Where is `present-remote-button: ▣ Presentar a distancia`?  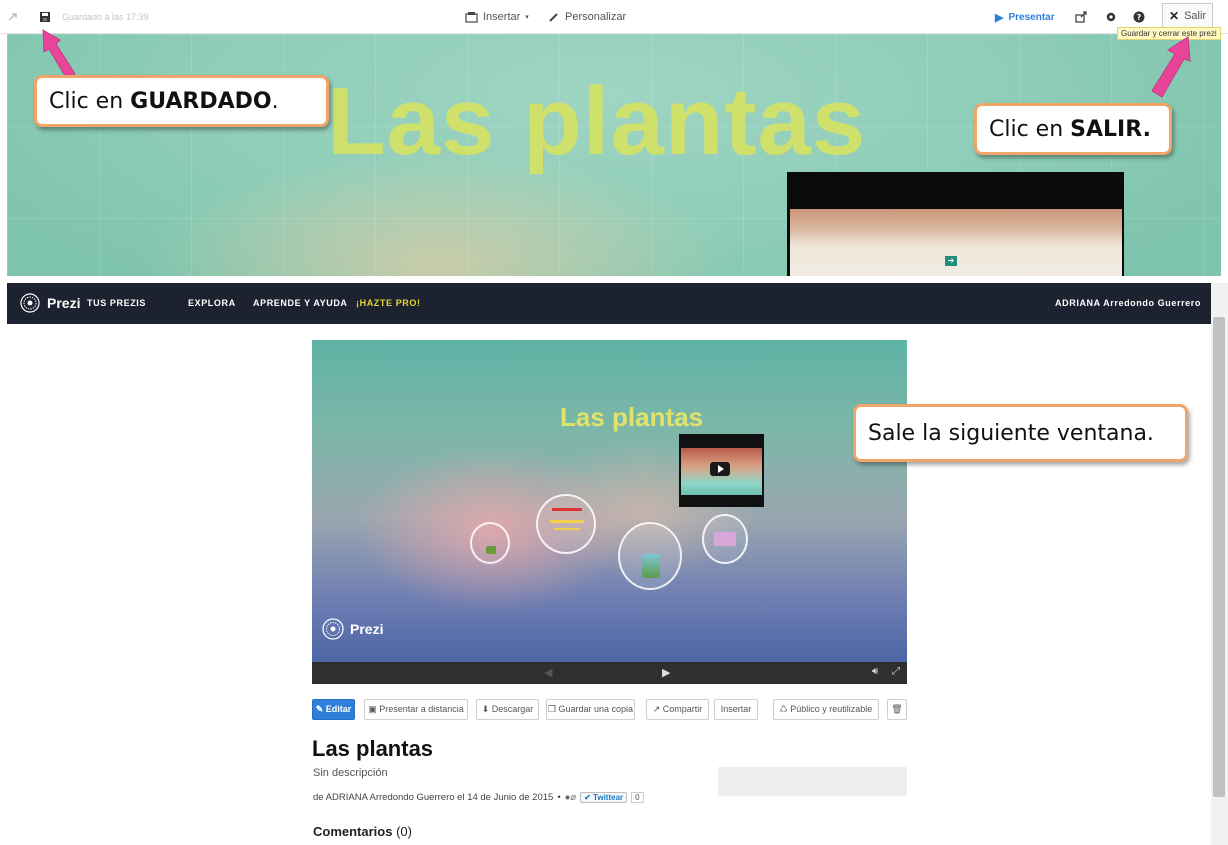 present-remote-button: ▣ Presentar a distancia is located at coordinates (416, 709).